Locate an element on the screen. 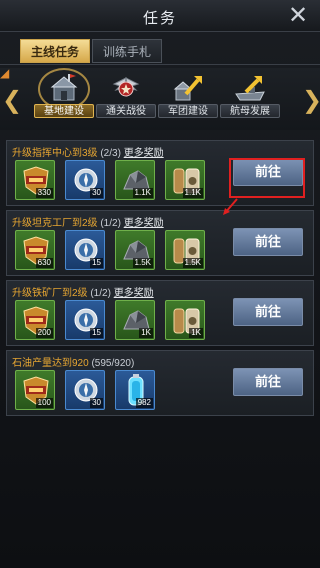  category-carrier: 航母发展 is located at coordinates (250, 96).